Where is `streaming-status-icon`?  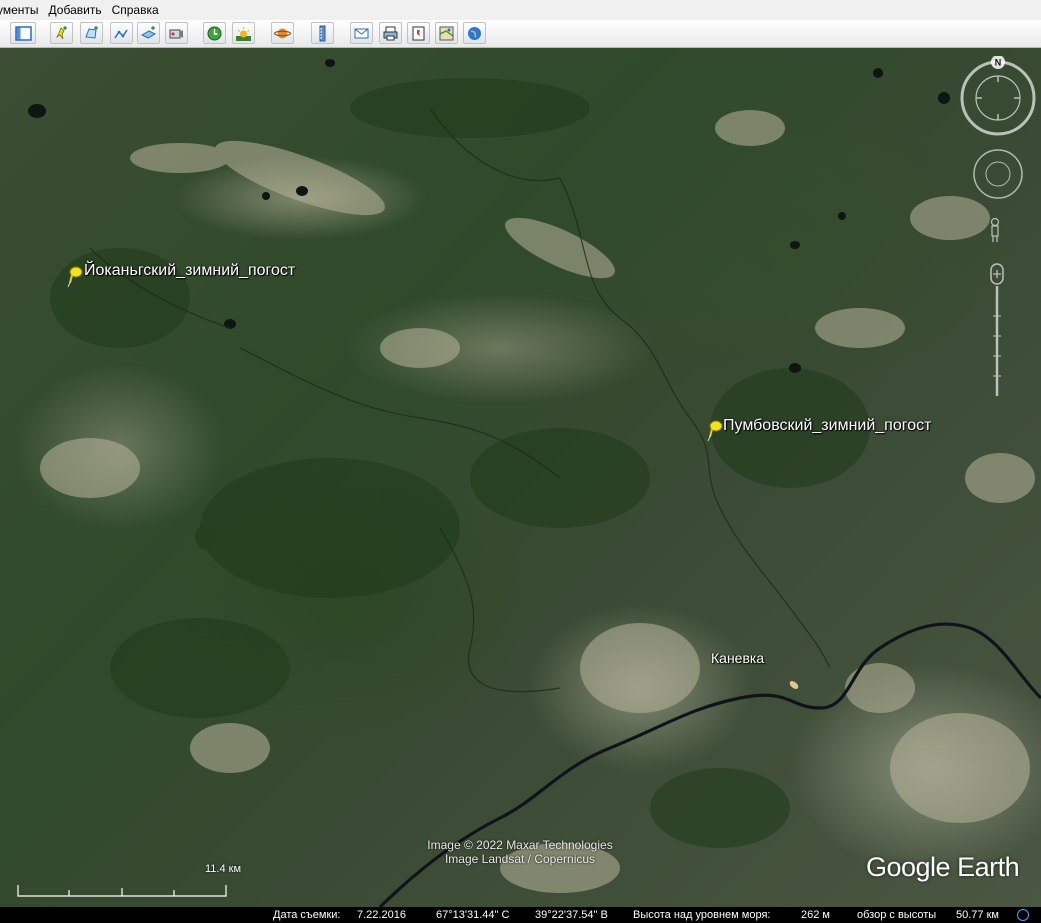
streaming-status-icon is located at coordinates (1023, 915).